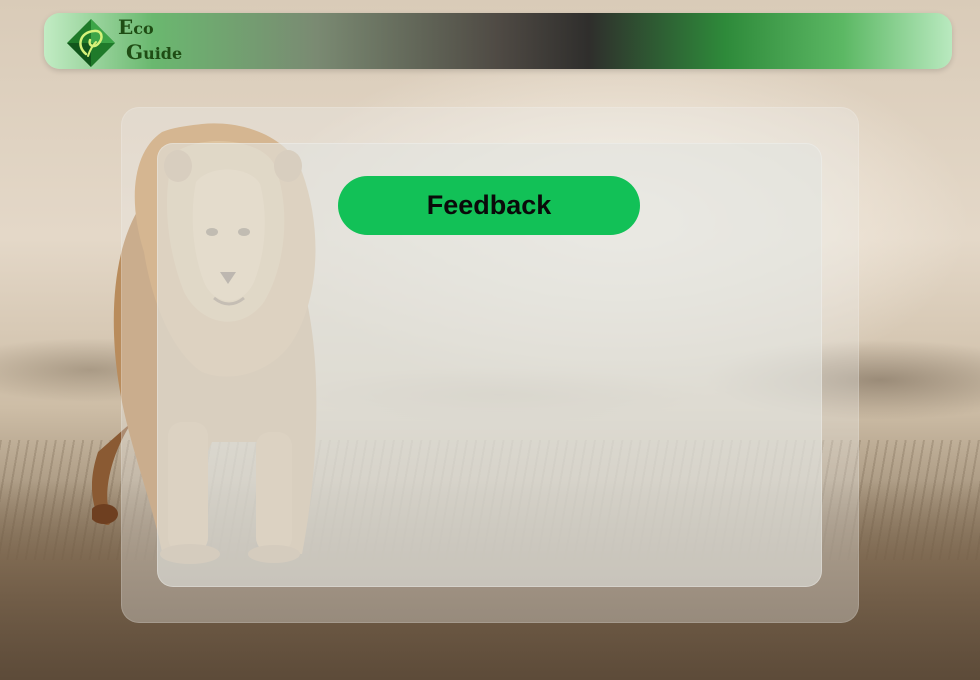 Image resolution: width=980 pixels, height=680 pixels. Describe the element at coordinates (126, 27) in the screenshot. I see `logo-initial-e: E` at that location.